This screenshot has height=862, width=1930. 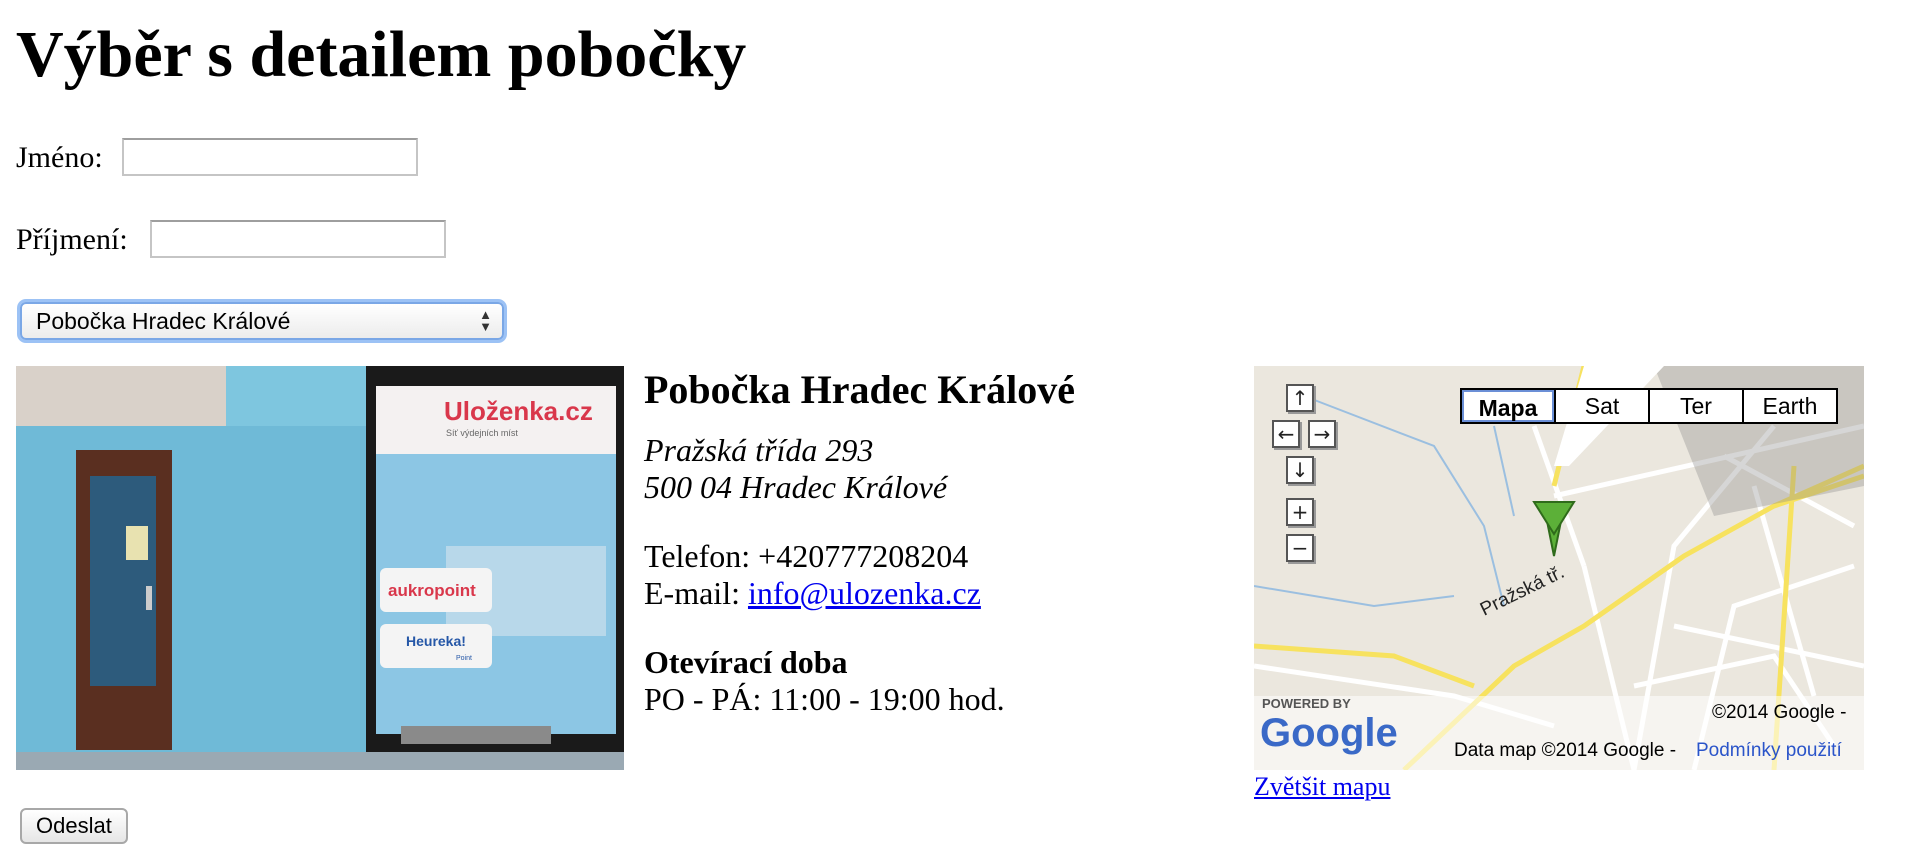 I want to click on powered-by-label: POWERED BY, so click(x=1306, y=703).